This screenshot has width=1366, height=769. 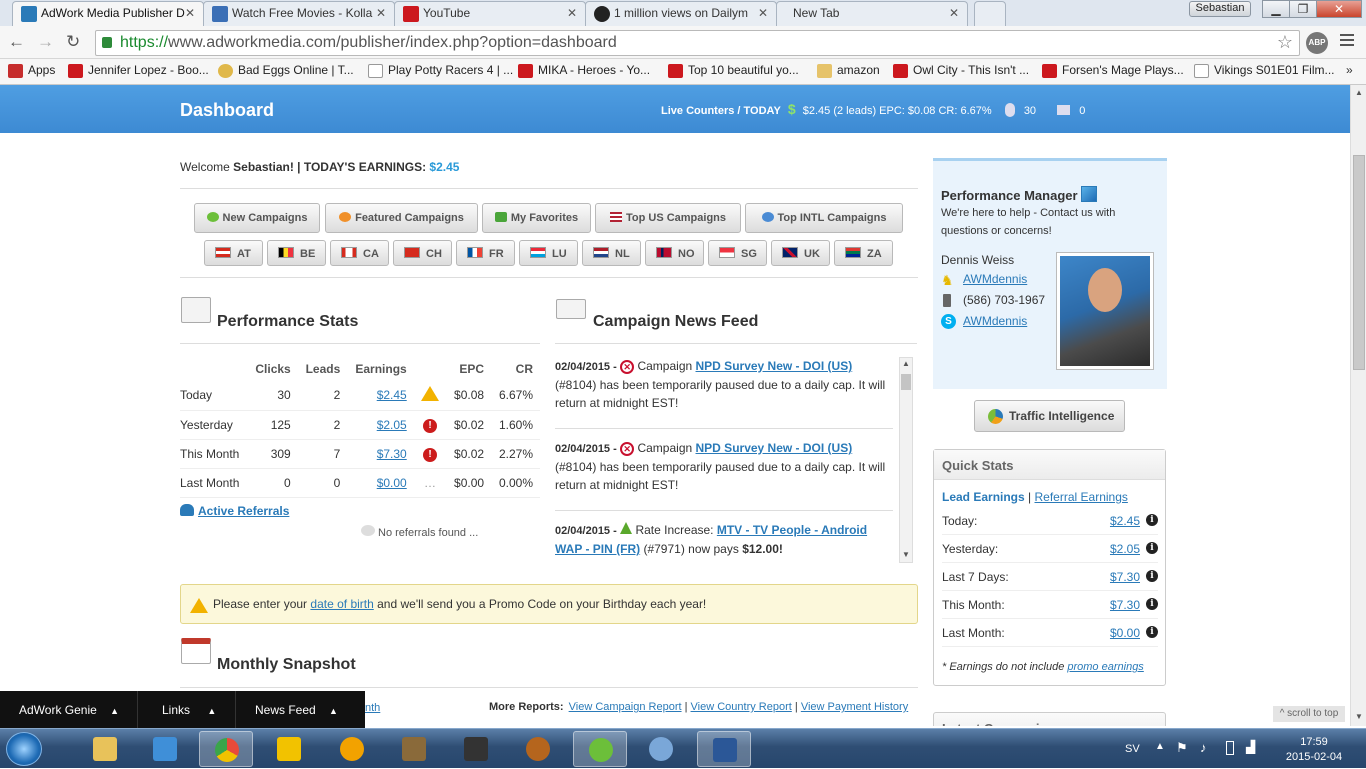 I want to click on taskbar-dti, so click(x=476, y=749).